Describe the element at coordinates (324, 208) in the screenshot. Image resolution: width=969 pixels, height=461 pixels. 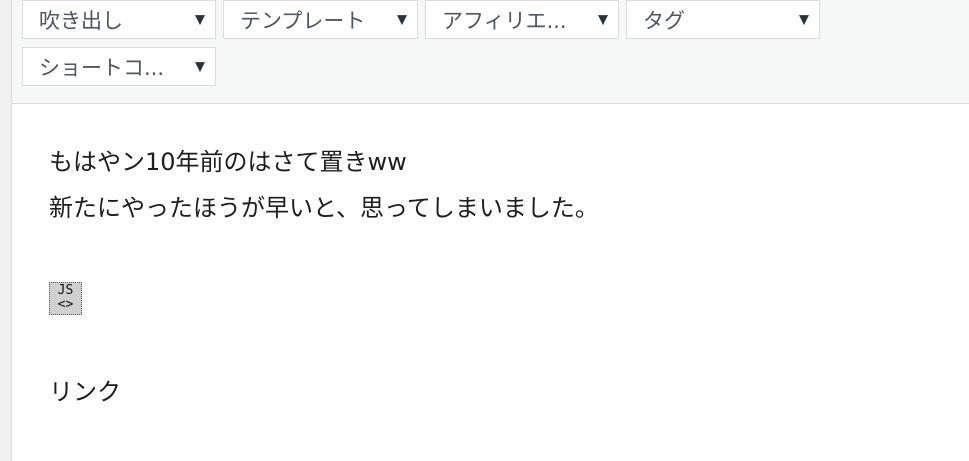
I see `paragraph-line-2: 新たにやったほうが早いと、思ってしまいました。` at that location.